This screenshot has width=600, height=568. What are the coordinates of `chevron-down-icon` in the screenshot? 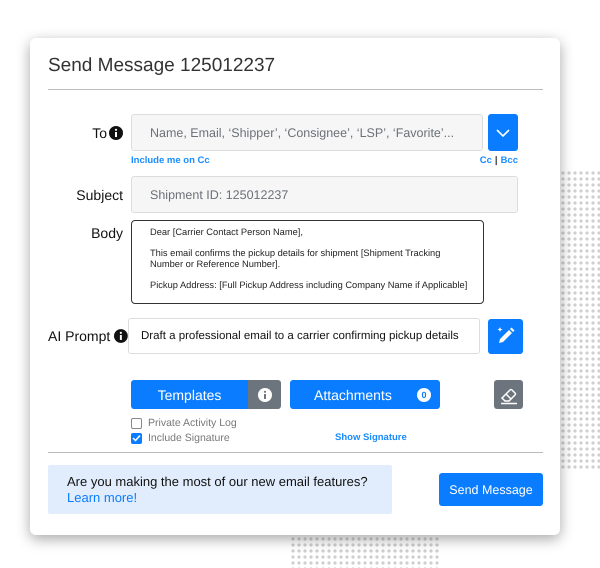 It's located at (503, 132).